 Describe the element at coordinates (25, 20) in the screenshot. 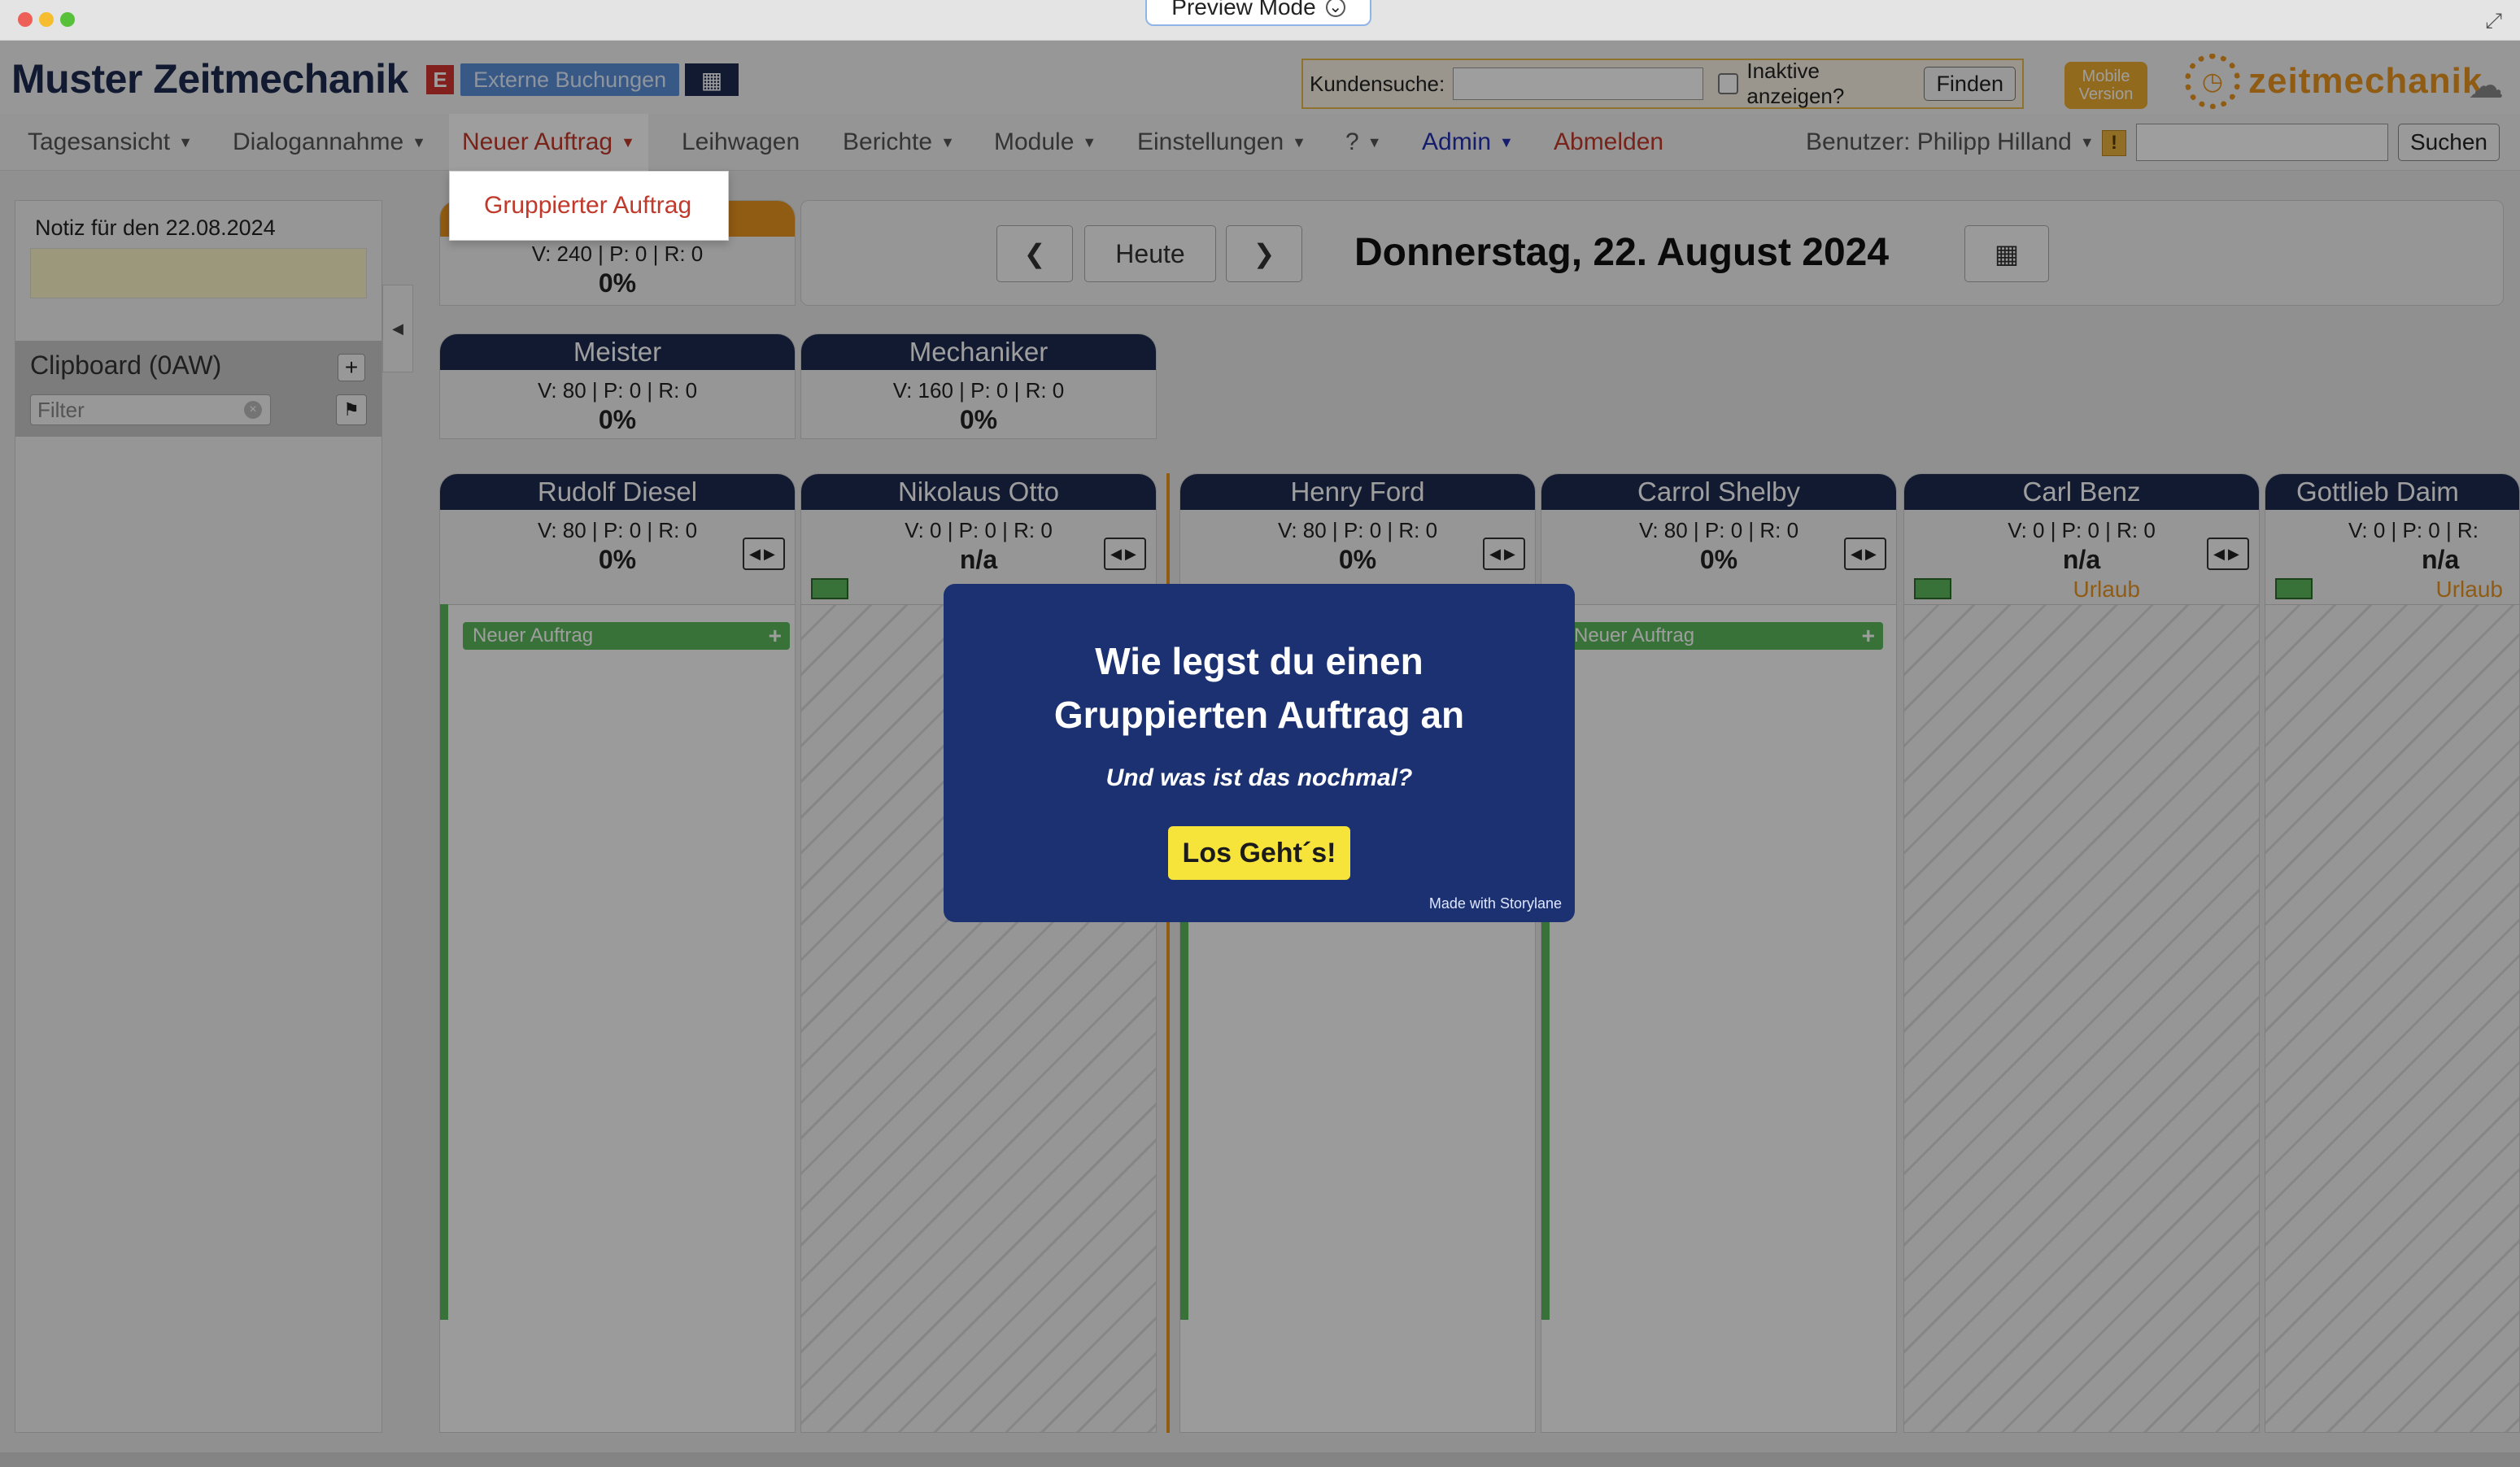

I see `window-close-button` at that location.